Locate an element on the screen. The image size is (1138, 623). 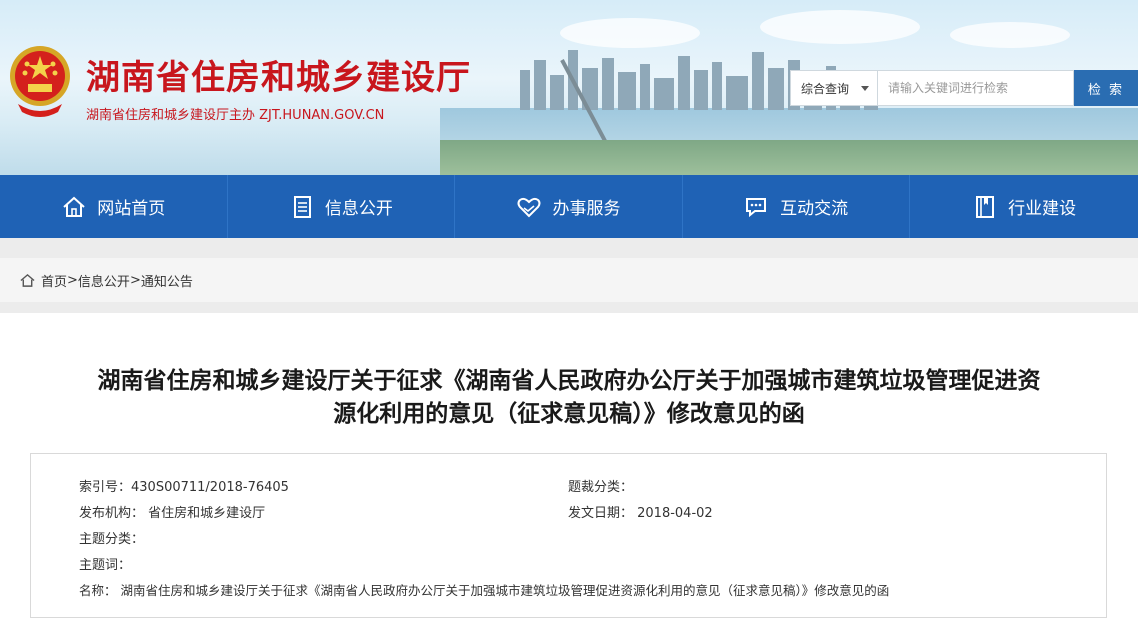
site-subtitle: 湖南省住房和城乡建设厅主办 ZJT.HUNAN.GOV.CN is located at coordinates (235, 115).